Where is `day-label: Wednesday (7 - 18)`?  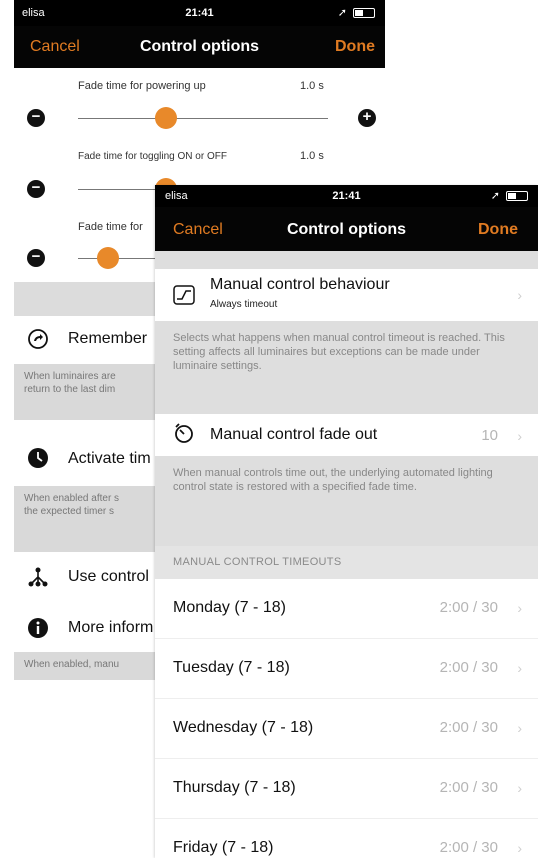
day-label: Wednesday (7 - 18) is located at coordinates (243, 727).